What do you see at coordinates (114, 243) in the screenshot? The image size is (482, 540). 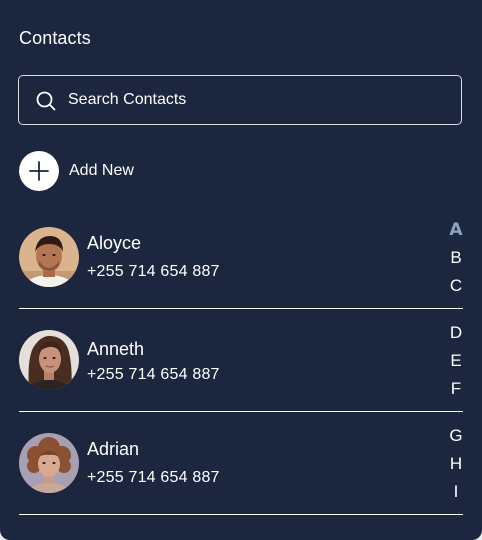 I see `contact-name: Aloyce` at bounding box center [114, 243].